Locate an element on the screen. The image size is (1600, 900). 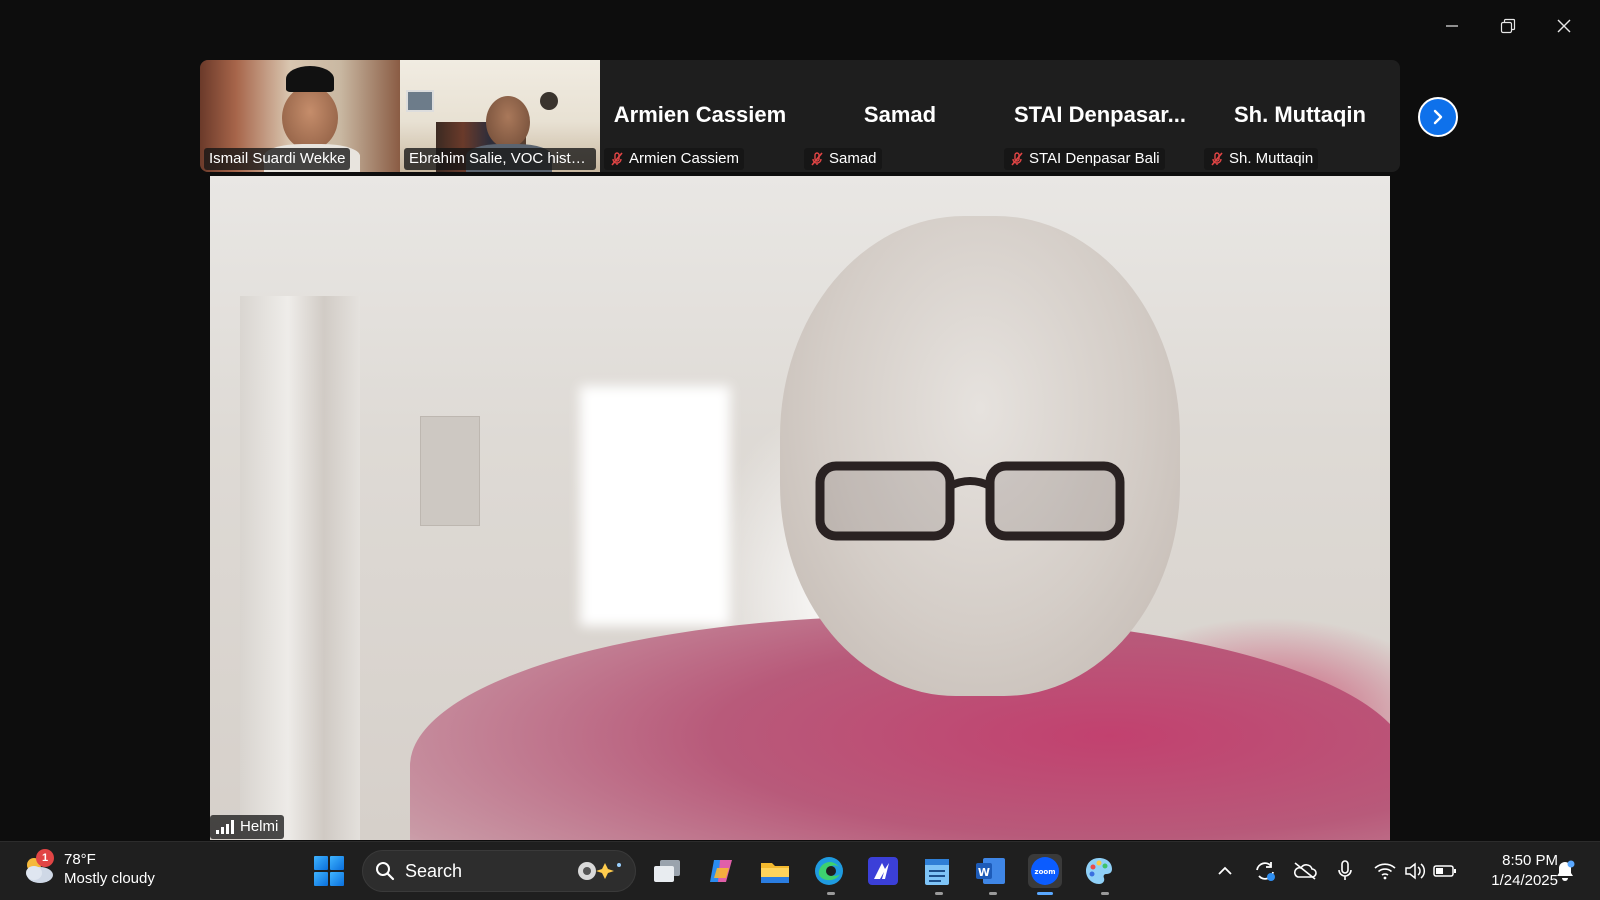
copilot-icon is located at coordinates (721, 871).